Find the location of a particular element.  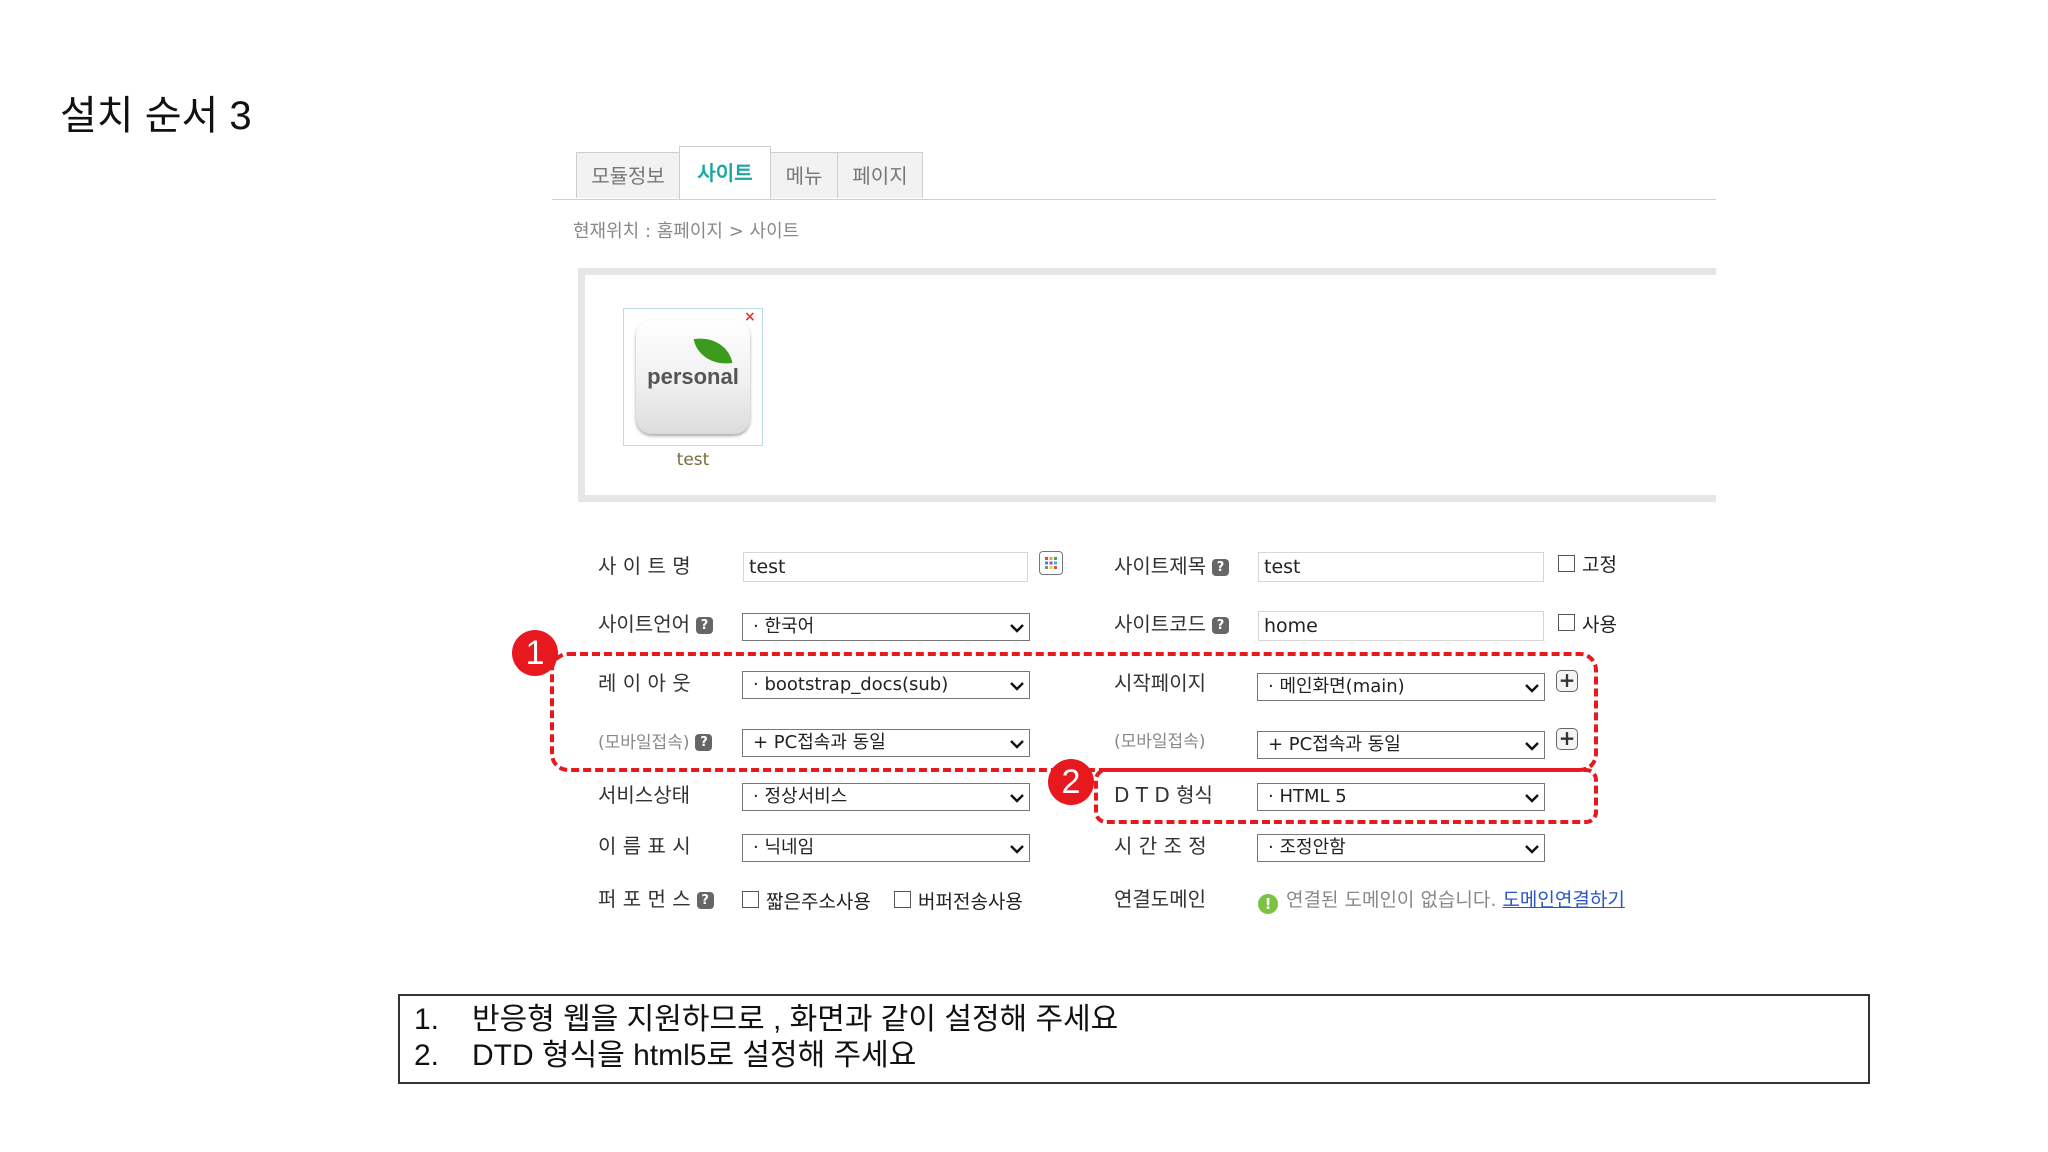

name-display-value: · 닉네임 is located at coordinates (784, 847).